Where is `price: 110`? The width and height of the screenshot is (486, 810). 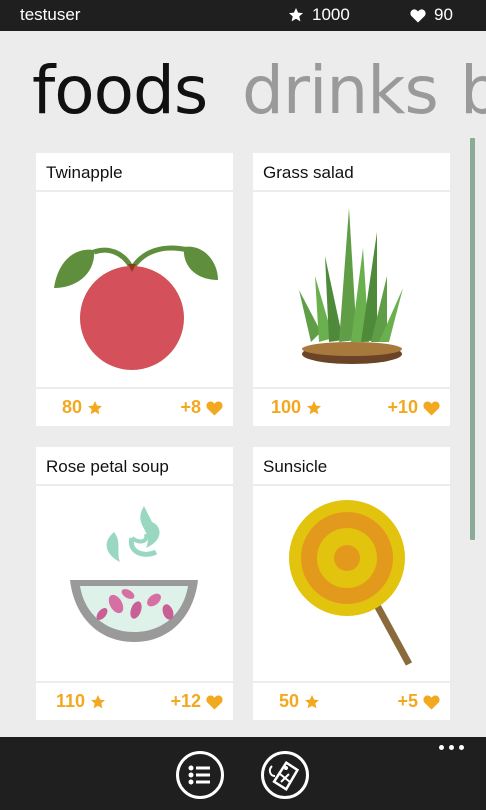 price: 110 is located at coordinates (81, 701).